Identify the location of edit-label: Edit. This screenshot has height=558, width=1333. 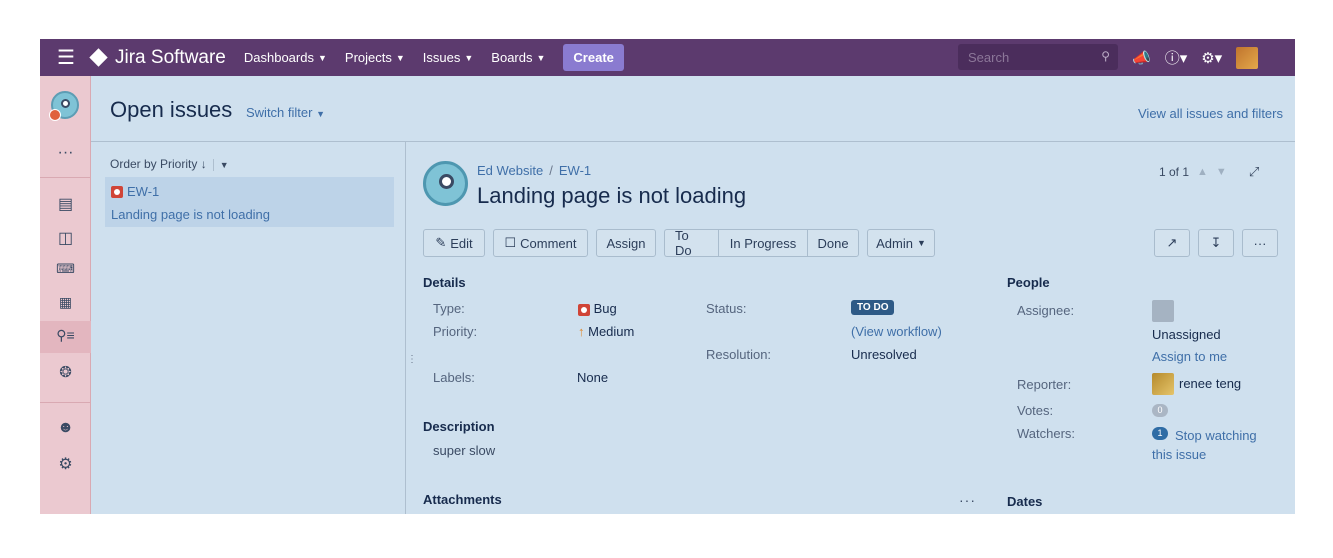
(461, 243).